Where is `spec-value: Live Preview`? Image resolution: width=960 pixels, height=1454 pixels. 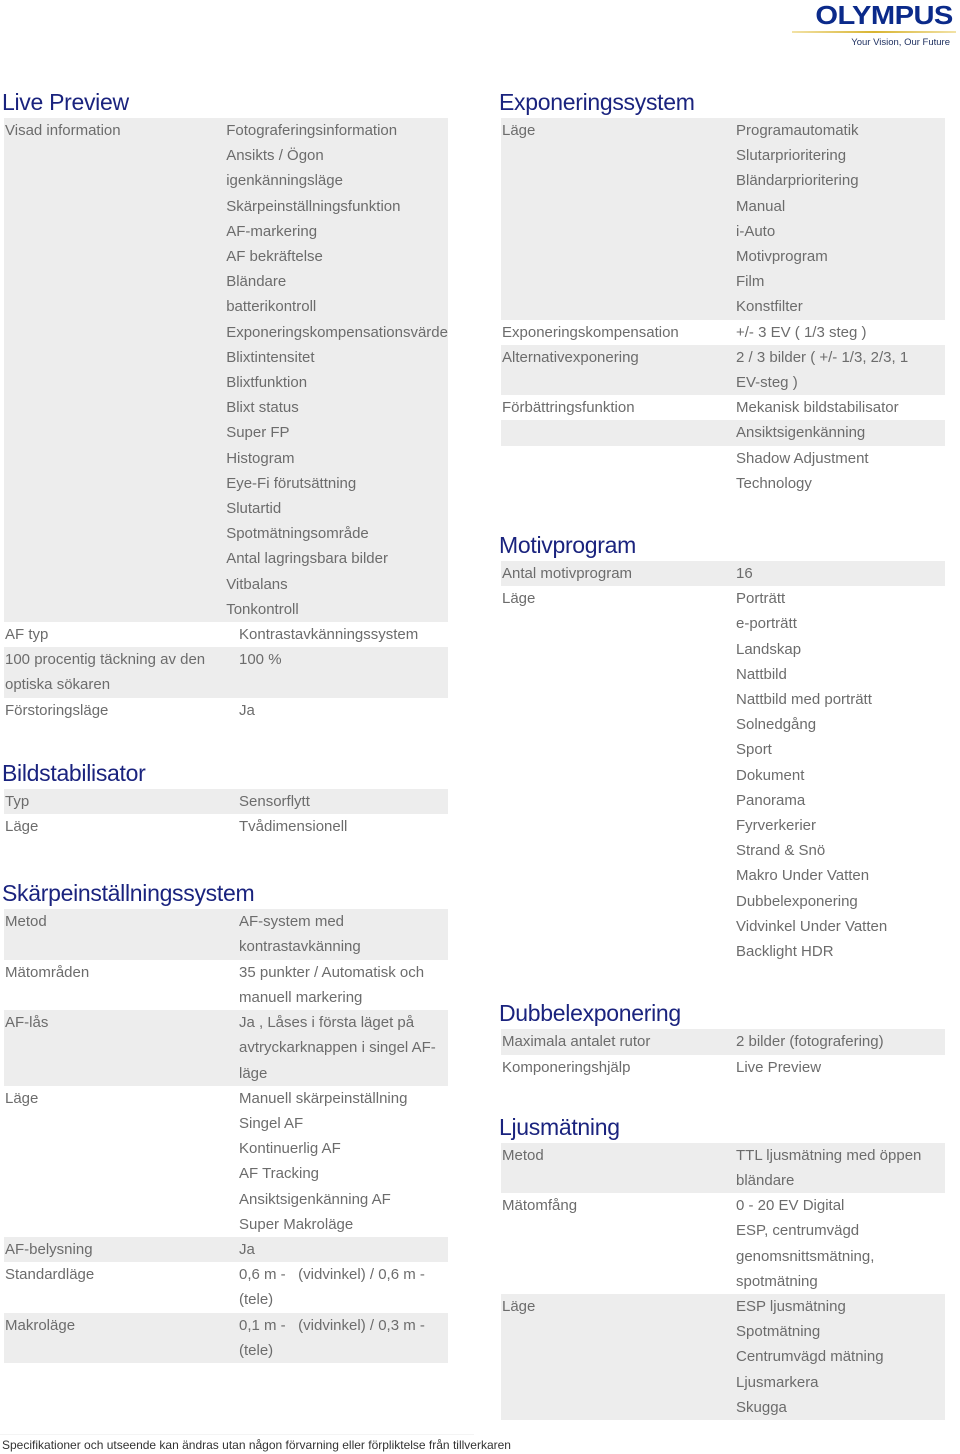
spec-value: Live Preview is located at coordinates (779, 1067).